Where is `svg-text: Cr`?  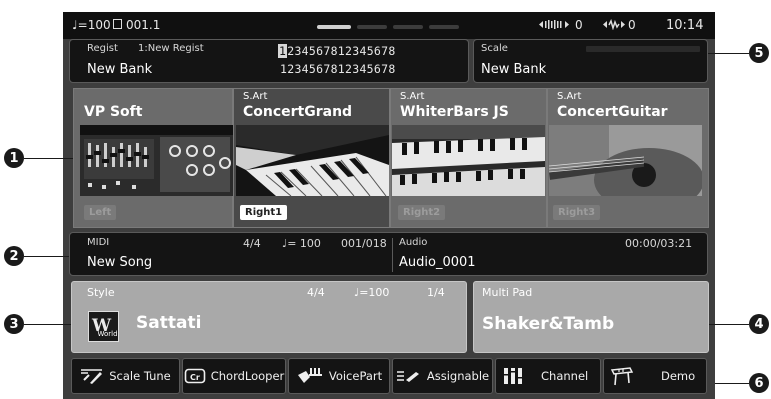 svg-text: Cr is located at coordinates (195, 377).